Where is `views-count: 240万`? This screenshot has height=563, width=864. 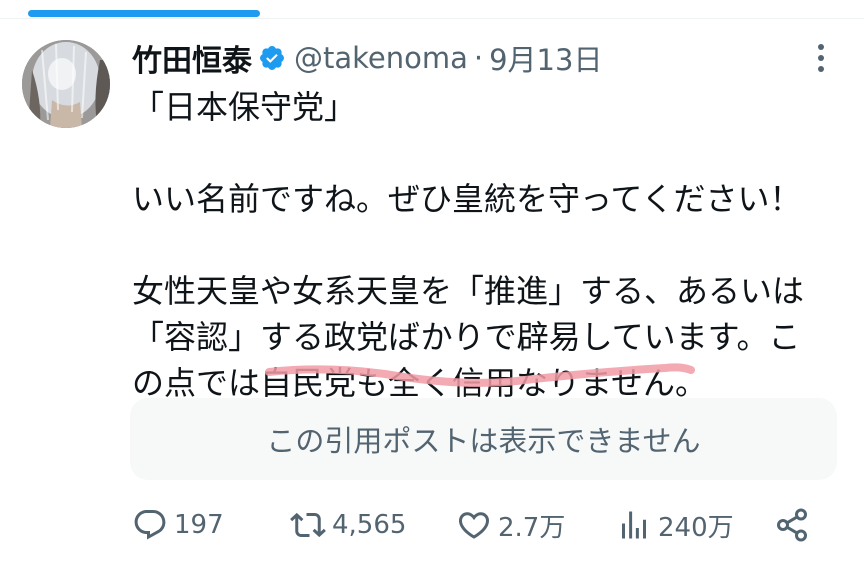 views-count: 240万 is located at coordinates (696, 527).